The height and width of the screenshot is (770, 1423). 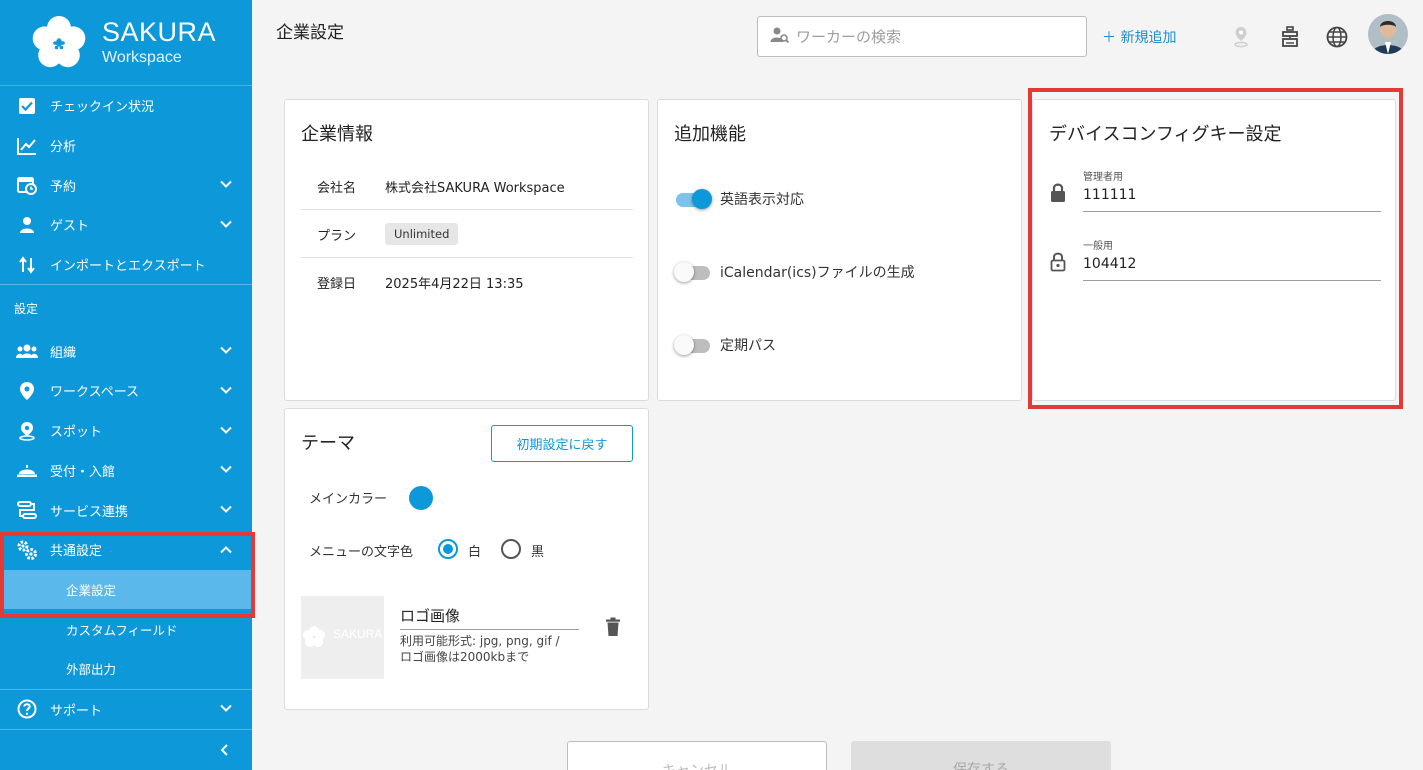 What do you see at coordinates (126, 589) in the screenshot?
I see `sidebar-subitem-company-settings: 企業設定` at bounding box center [126, 589].